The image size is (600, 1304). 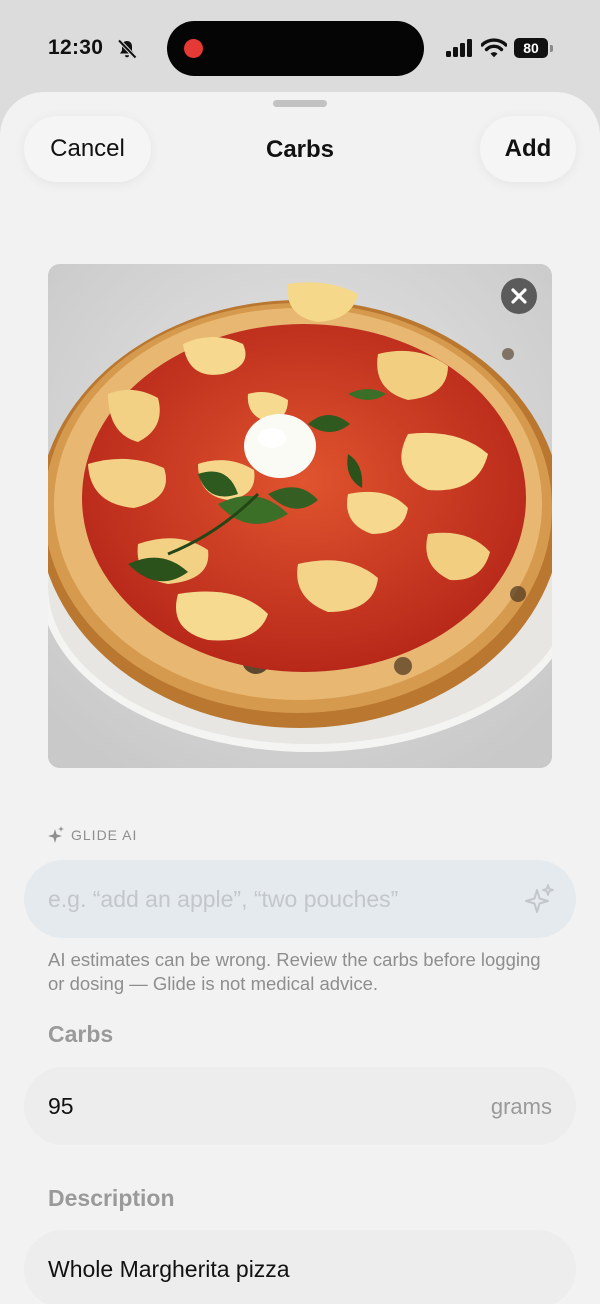 What do you see at coordinates (127, 49) in the screenshot?
I see `bell-slash-icon` at bounding box center [127, 49].